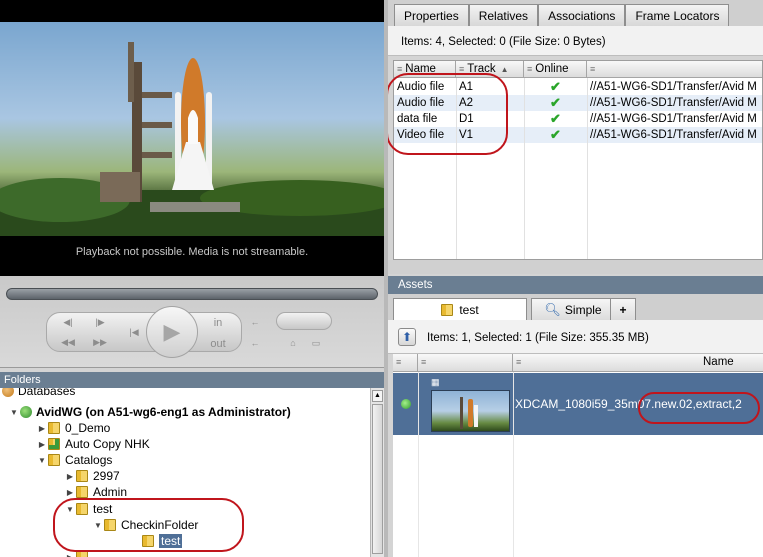  I want to click on previous-frame-icon: ◀|, so click(68, 322).